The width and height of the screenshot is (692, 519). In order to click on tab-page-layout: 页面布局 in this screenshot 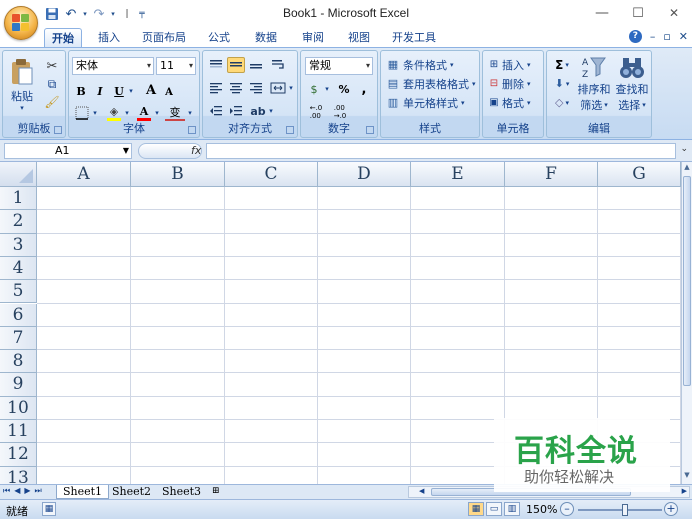, I will do `click(164, 38)`.